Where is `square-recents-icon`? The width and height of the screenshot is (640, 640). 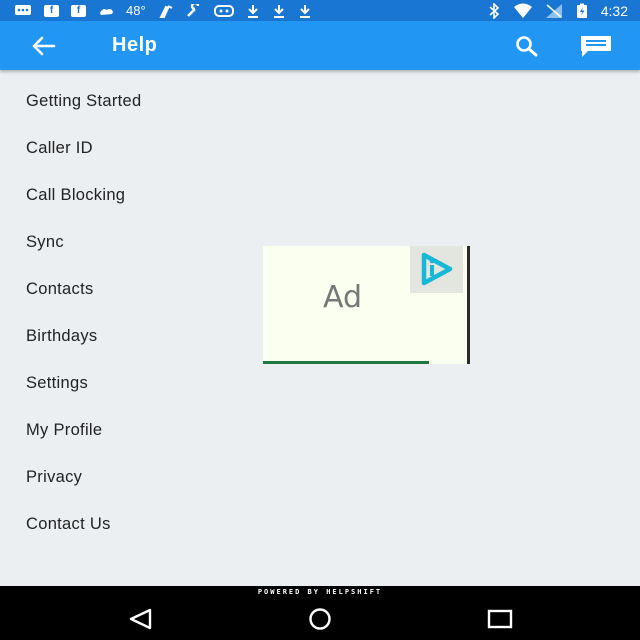
square-recents-icon is located at coordinates (500, 619).